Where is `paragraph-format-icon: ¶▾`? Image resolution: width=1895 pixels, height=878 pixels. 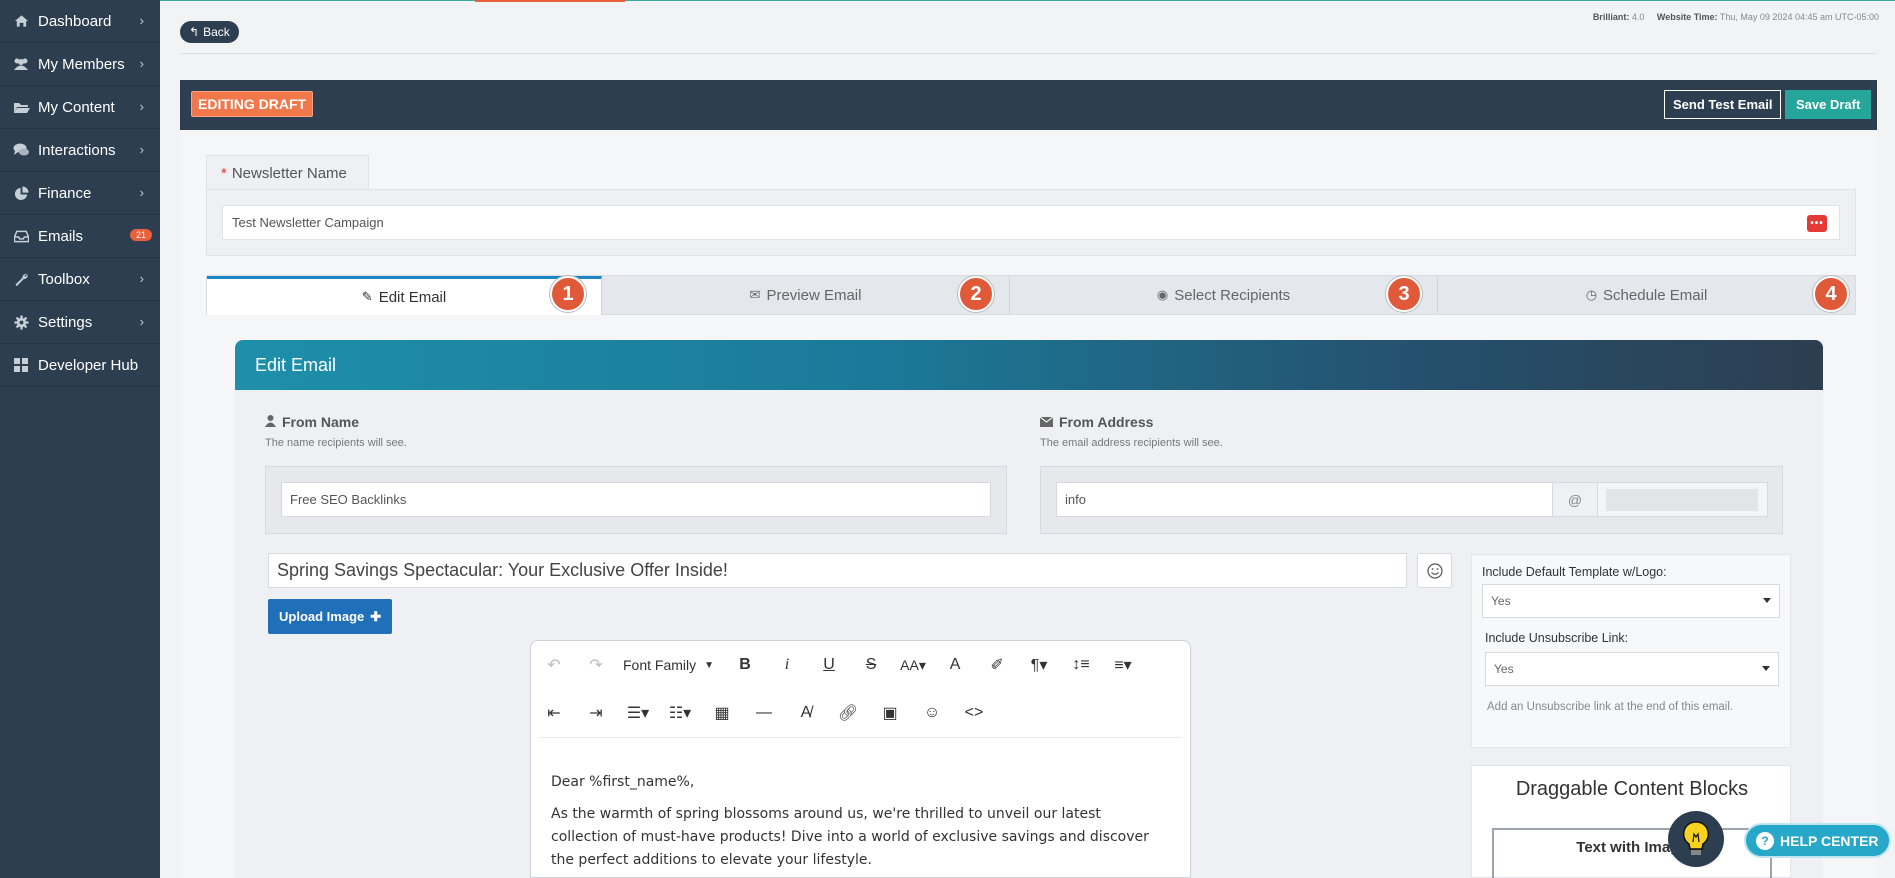 paragraph-format-icon: ¶▾ is located at coordinates (1039, 665).